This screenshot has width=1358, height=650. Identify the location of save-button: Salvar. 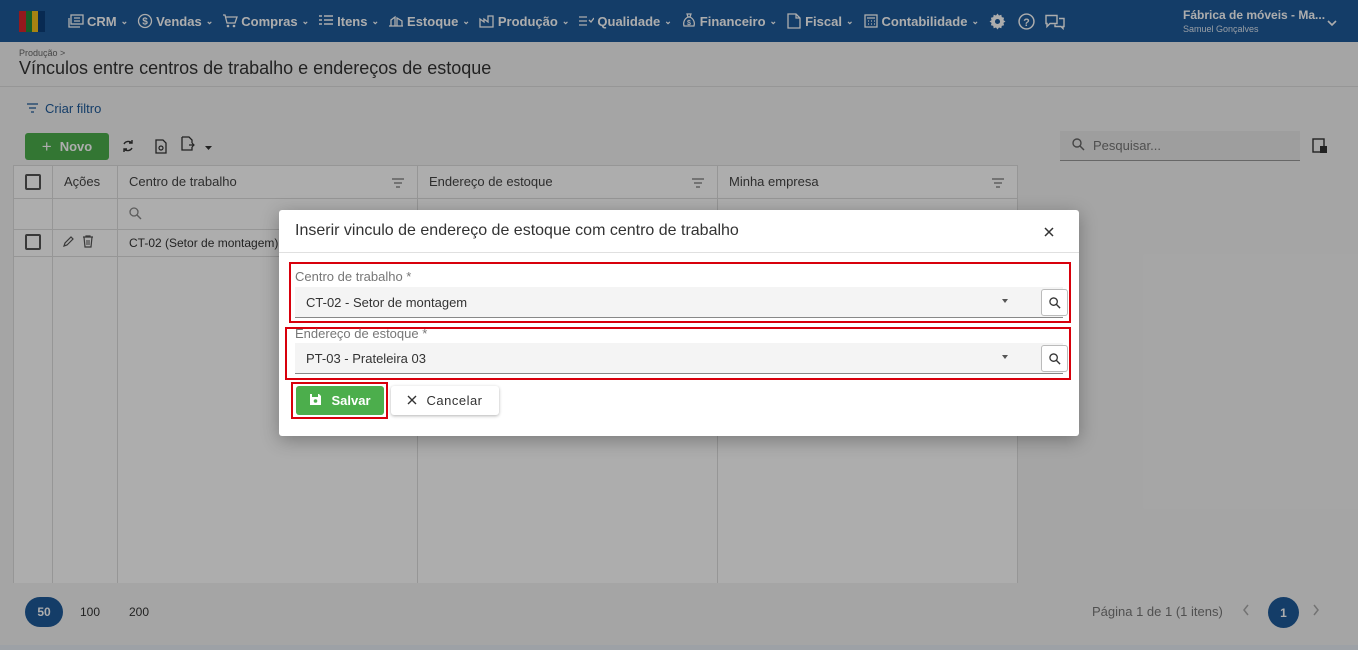
(340, 400).